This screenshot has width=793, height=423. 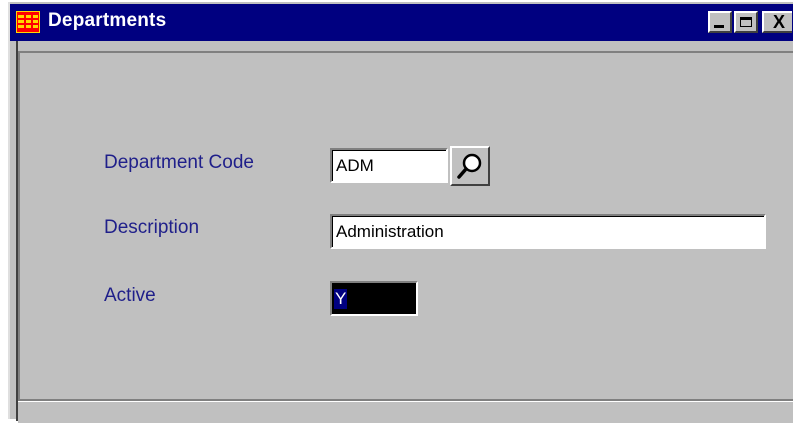 I want to click on department-code-value: ADM, so click(x=355, y=165).